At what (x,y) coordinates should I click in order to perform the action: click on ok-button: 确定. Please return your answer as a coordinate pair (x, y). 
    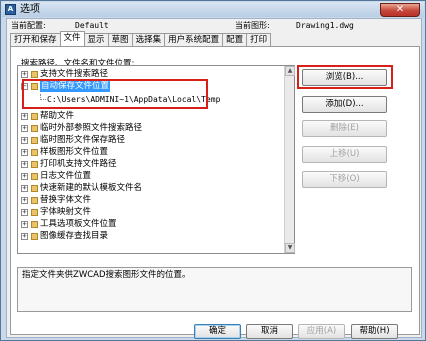
    Looking at the image, I should click on (217, 331).